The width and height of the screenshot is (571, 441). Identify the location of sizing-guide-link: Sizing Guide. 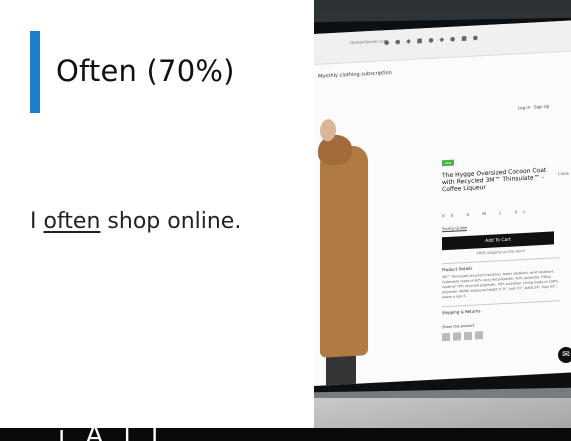
(501, 225).